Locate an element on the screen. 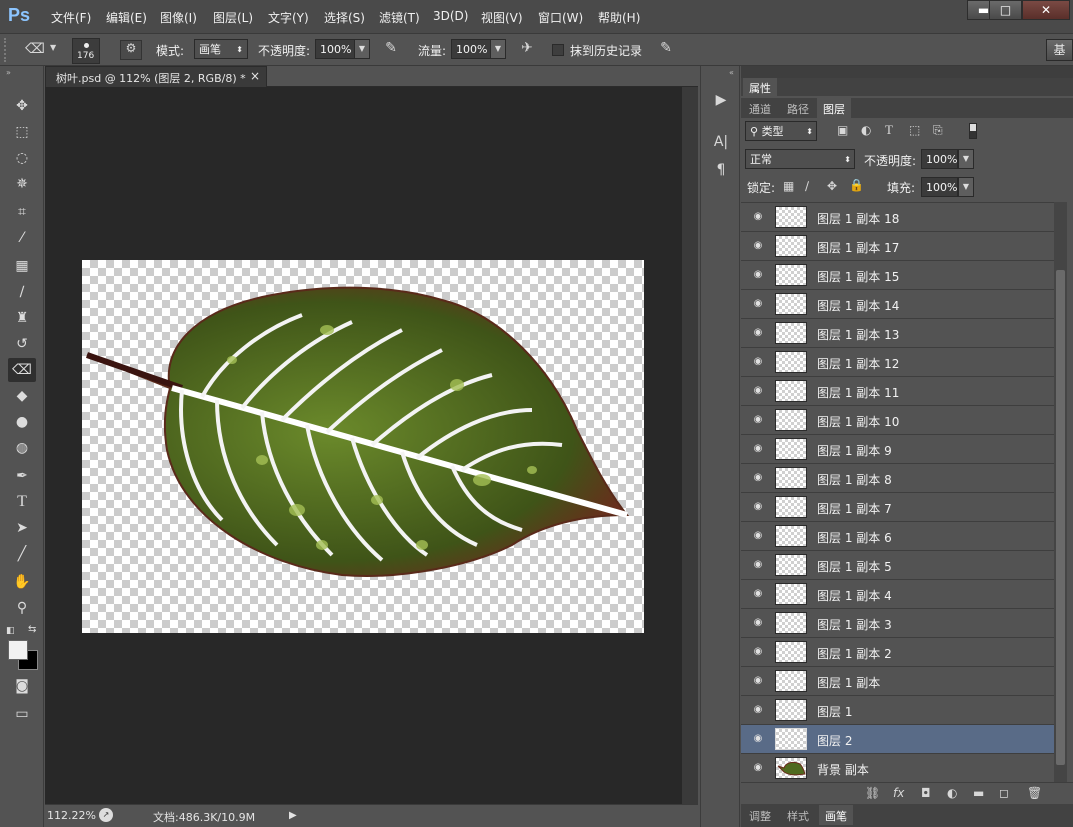 The image size is (1073, 827). layer-name: 图层 1 副本 14 is located at coordinates (858, 305).